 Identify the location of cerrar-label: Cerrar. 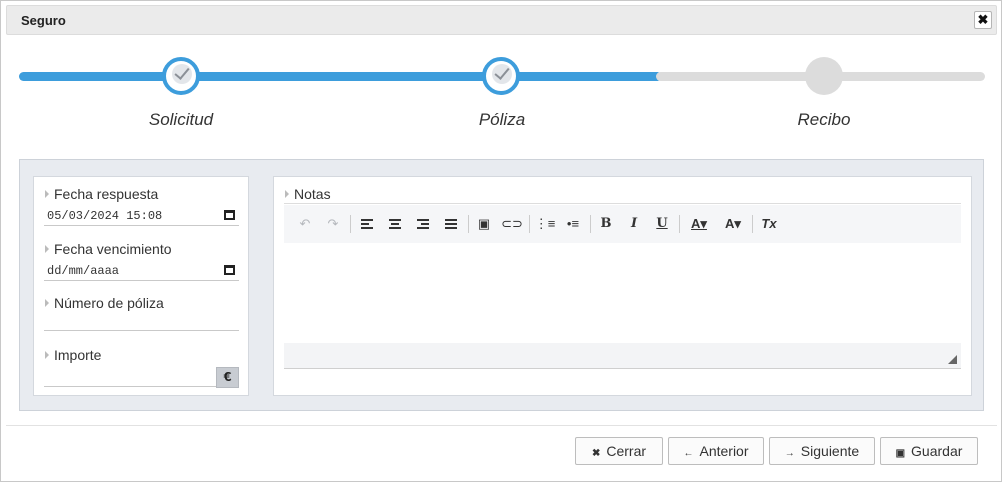
(626, 451).